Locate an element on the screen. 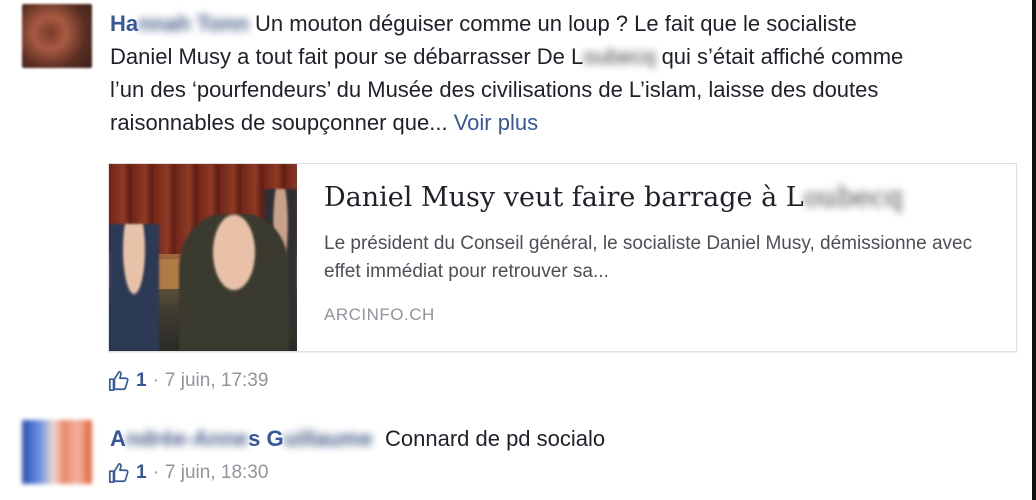 The image size is (1036, 500). link-preview-domain: ARCINFO.CH is located at coordinates (379, 314).